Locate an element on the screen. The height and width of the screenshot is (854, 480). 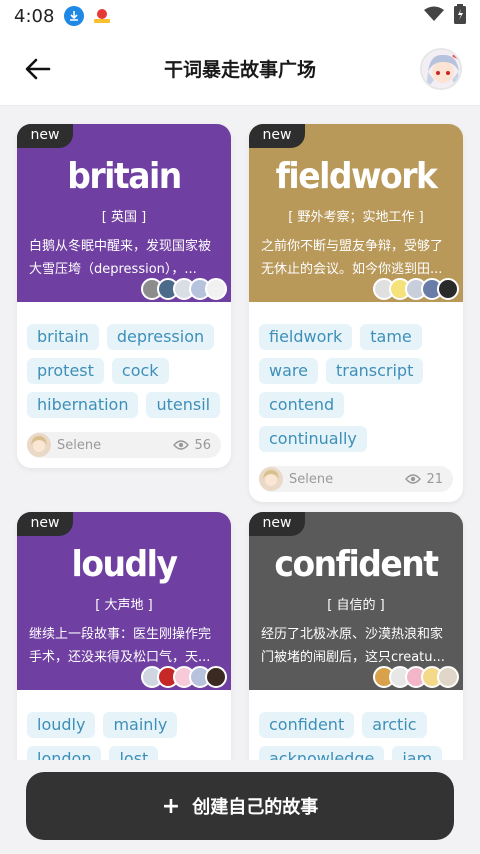
create-story-label: 创建自己的故事 is located at coordinates (255, 807).